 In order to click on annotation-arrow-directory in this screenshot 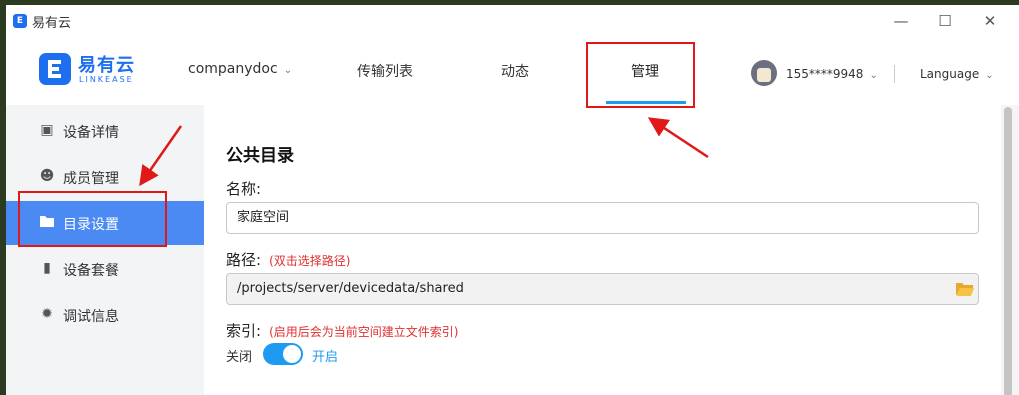, I will do `click(161, 156)`.